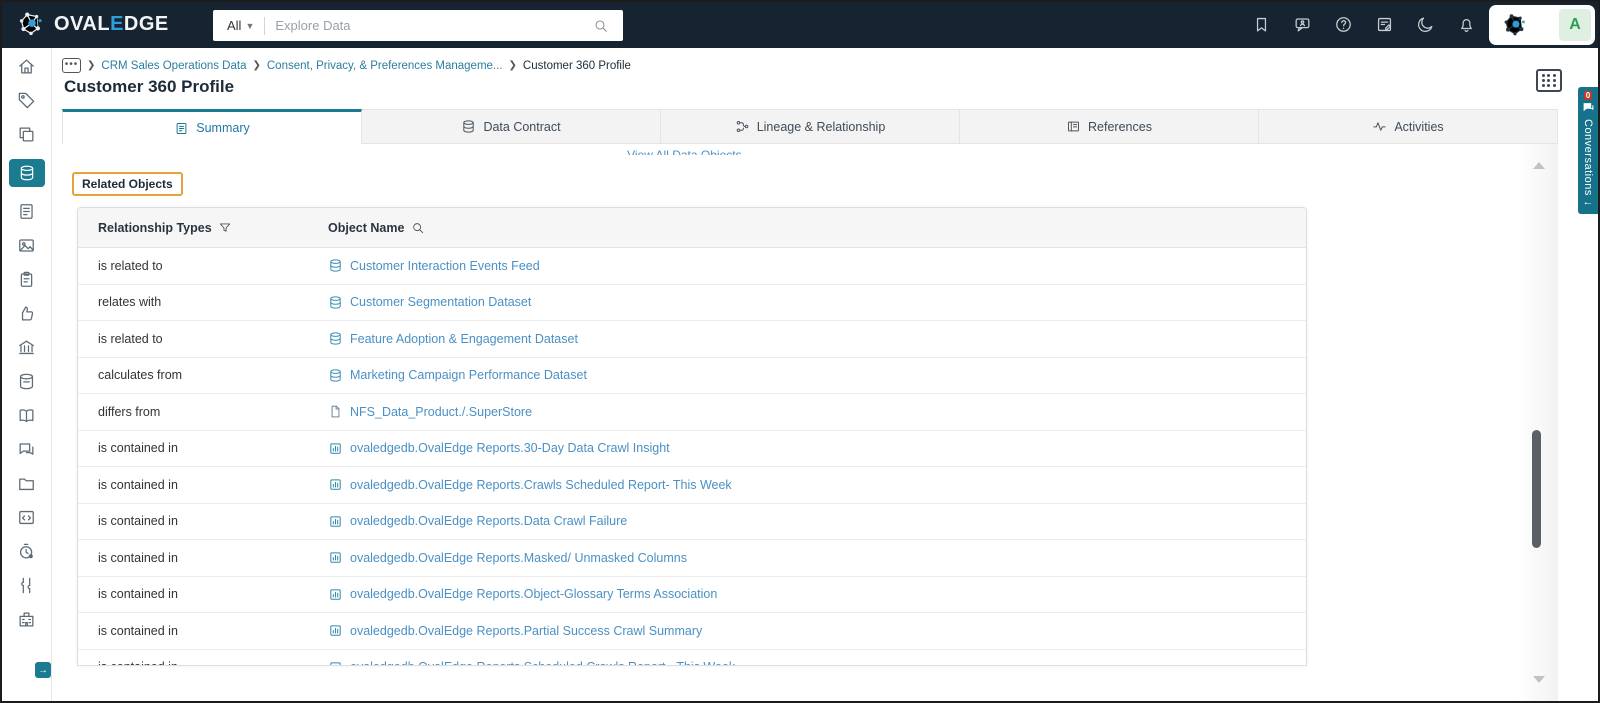 The height and width of the screenshot is (703, 1600). Describe the element at coordinates (1588, 157) in the screenshot. I see `conversations-title: Conversations` at that location.